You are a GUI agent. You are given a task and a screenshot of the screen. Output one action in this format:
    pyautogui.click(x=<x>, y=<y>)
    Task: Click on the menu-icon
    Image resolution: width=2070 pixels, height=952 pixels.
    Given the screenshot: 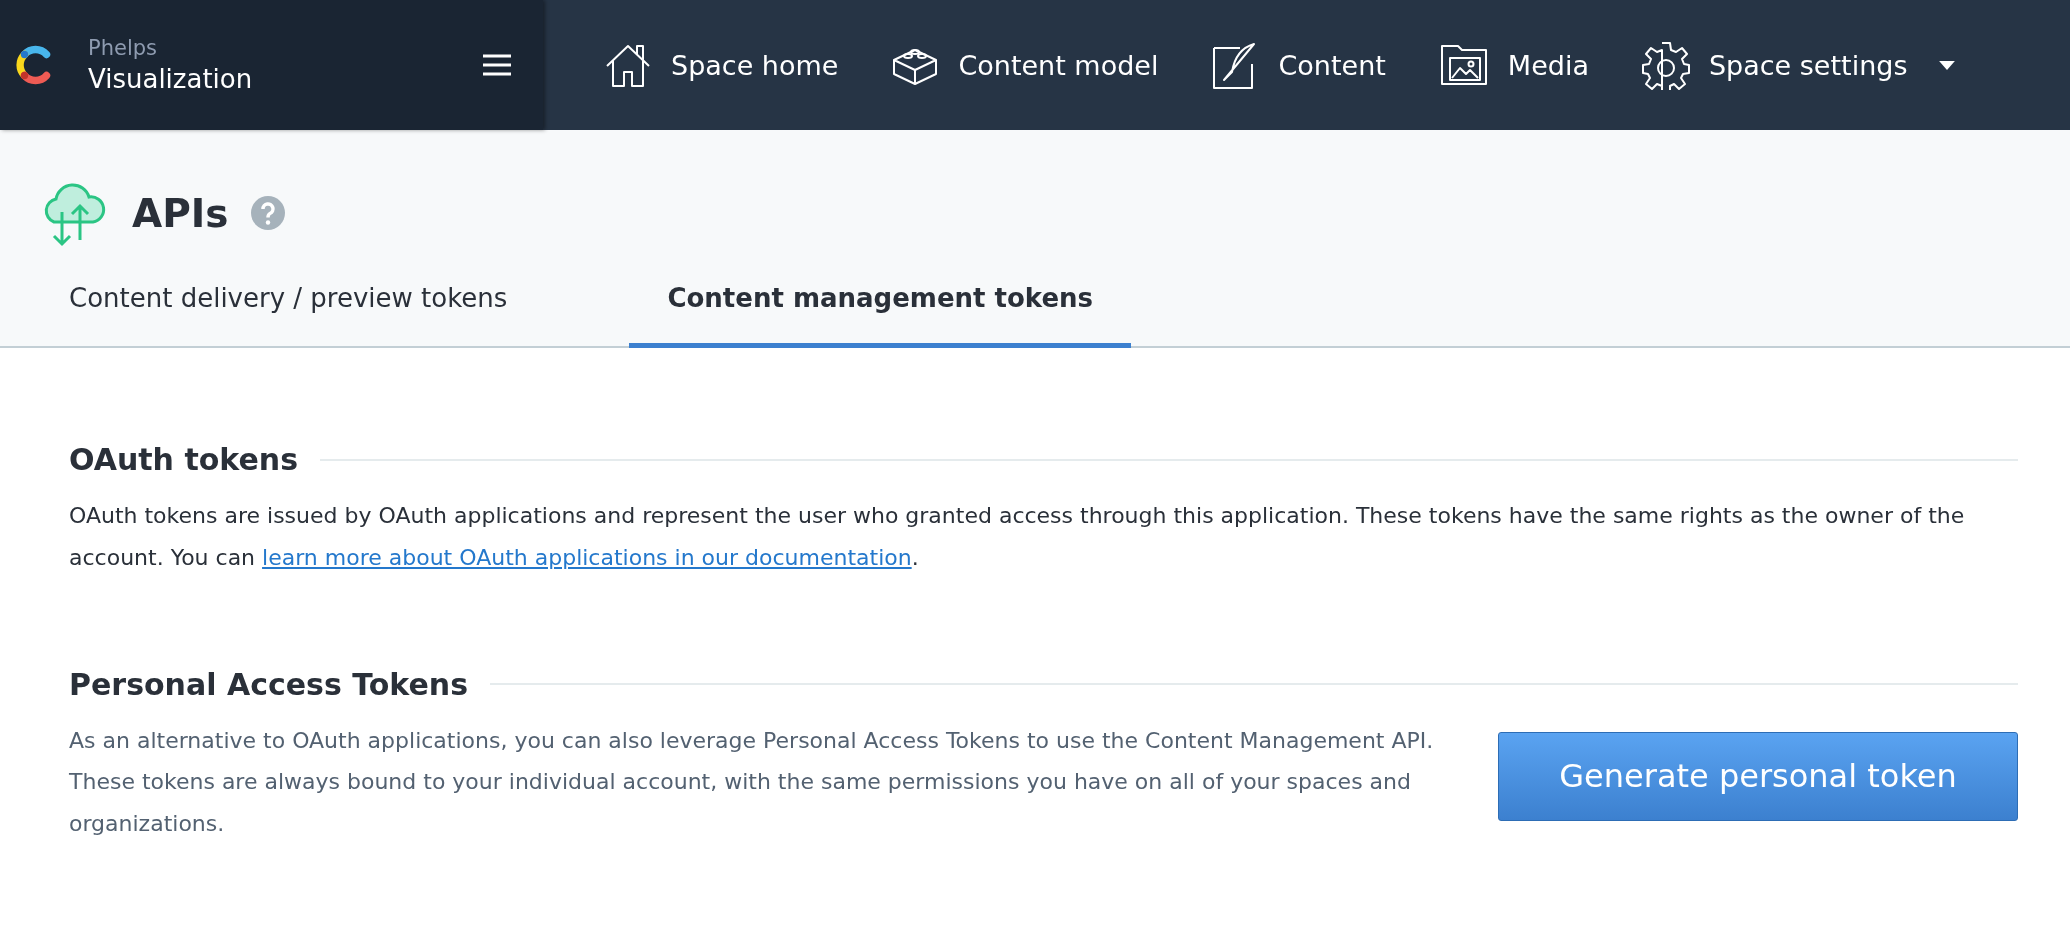 What is the action you would take?
    pyautogui.click(x=497, y=65)
    